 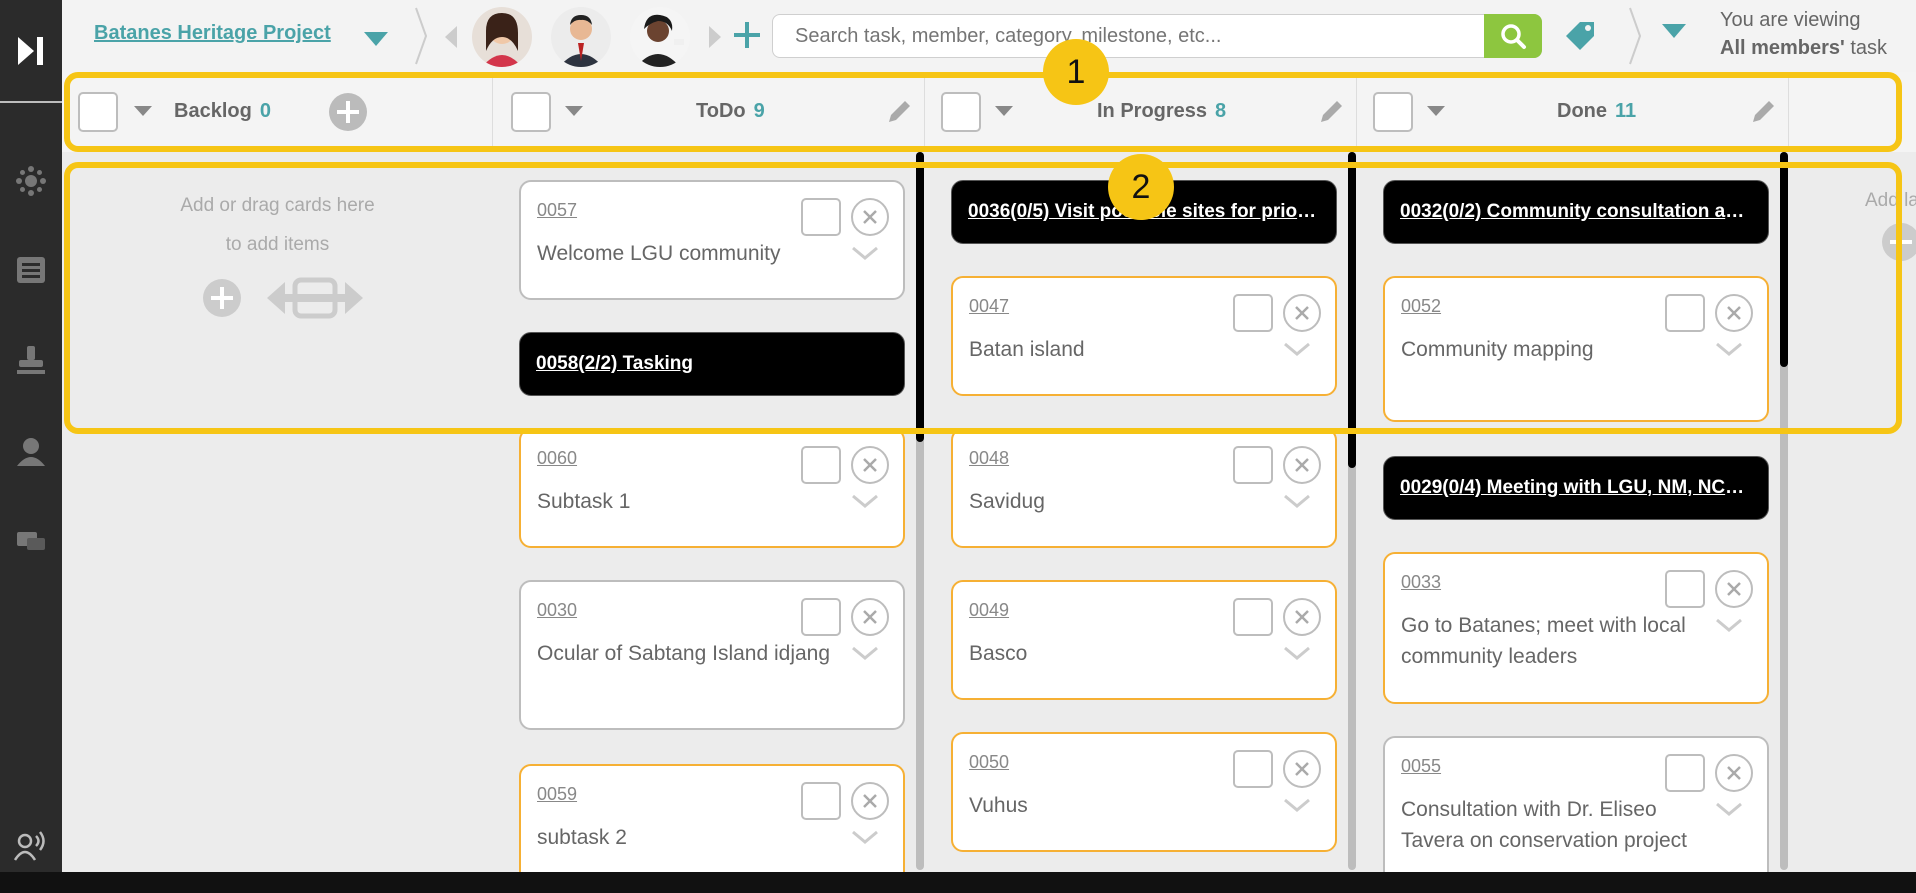 What do you see at coordinates (1004, 111) in the screenshot?
I see `inprogress-menu-caret` at bounding box center [1004, 111].